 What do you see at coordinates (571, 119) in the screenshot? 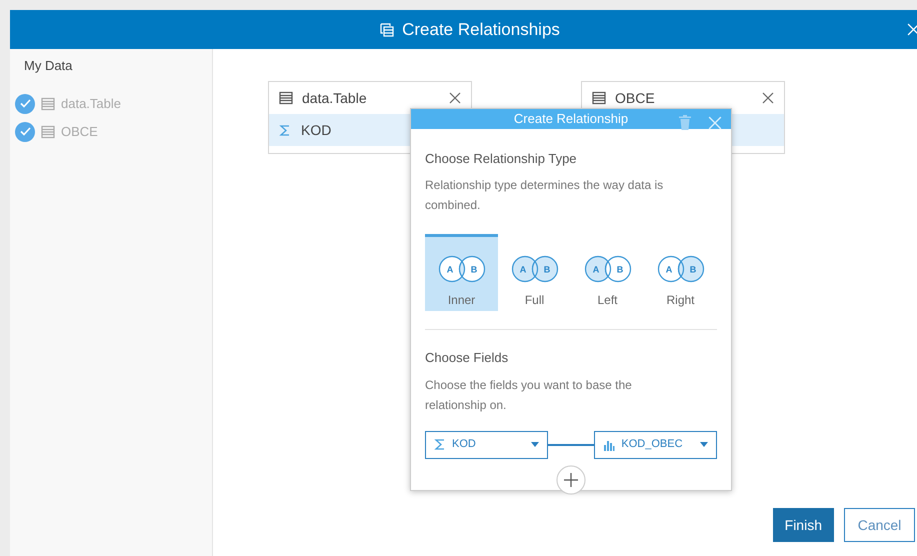
I see `popup-title: Create Relationship` at bounding box center [571, 119].